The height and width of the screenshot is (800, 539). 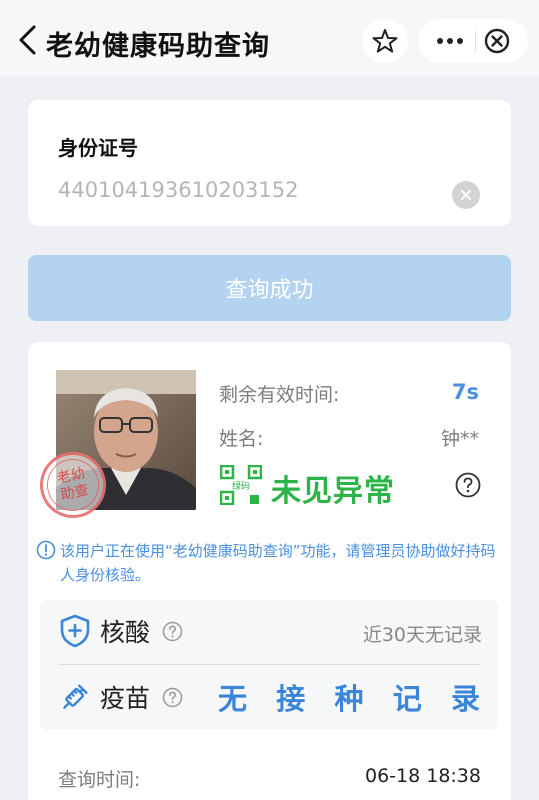 I want to click on green-code-icon-label: 绿码, so click(x=241, y=486).